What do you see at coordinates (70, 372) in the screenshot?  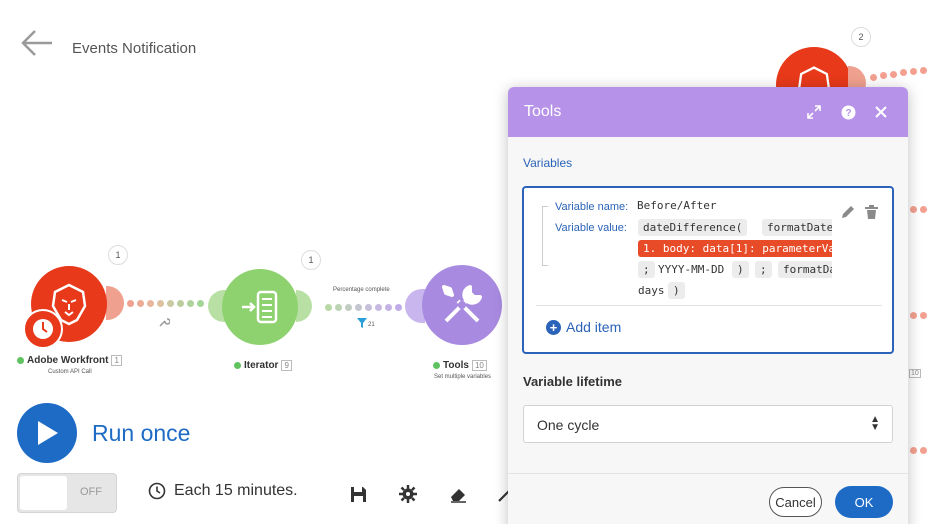 I see `module-subtitle: Custom API Call` at bounding box center [70, 372].